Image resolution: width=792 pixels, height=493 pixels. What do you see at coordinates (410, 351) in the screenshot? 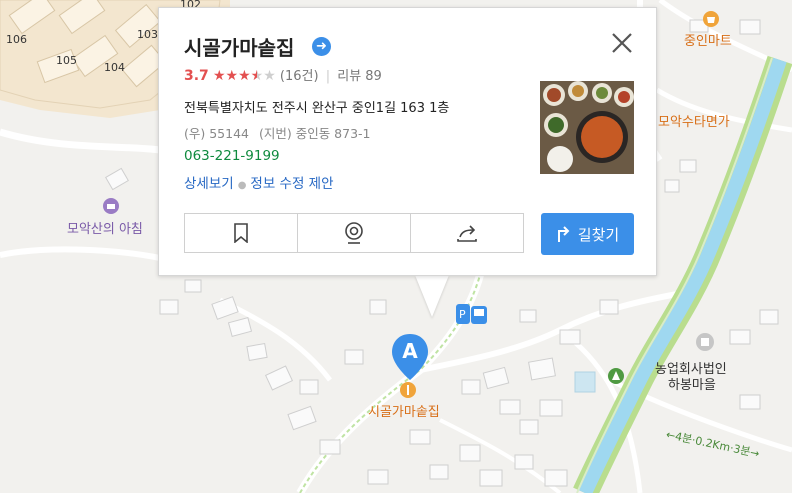
I see `marker-letter: A` at bounding box center [410, 351].